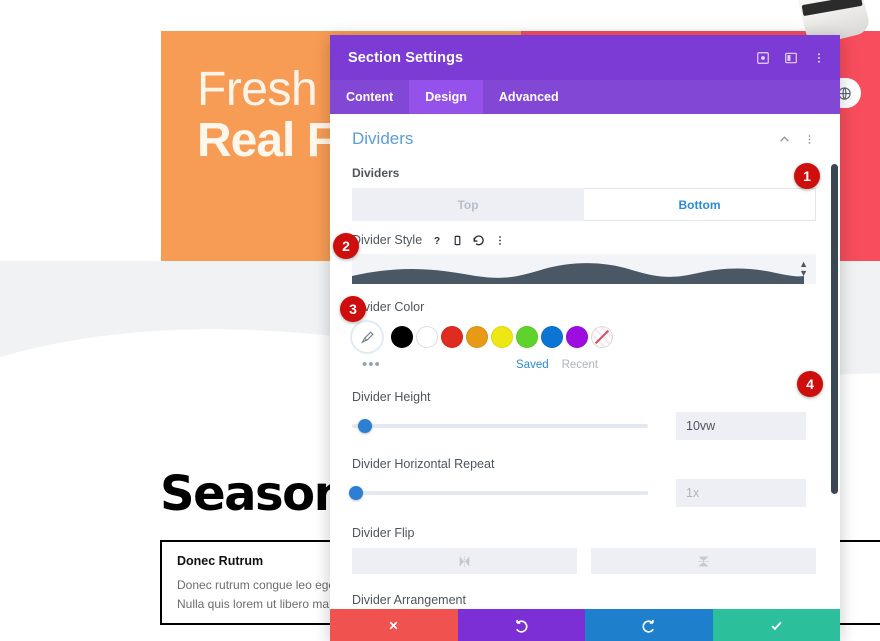 Image resolution: width=880 pixels, height=641 pixels. What do you see at coordinates (810, 384) in the screenshot?
I see `callout-badge-4: 4` at bounding box center [810, 384].